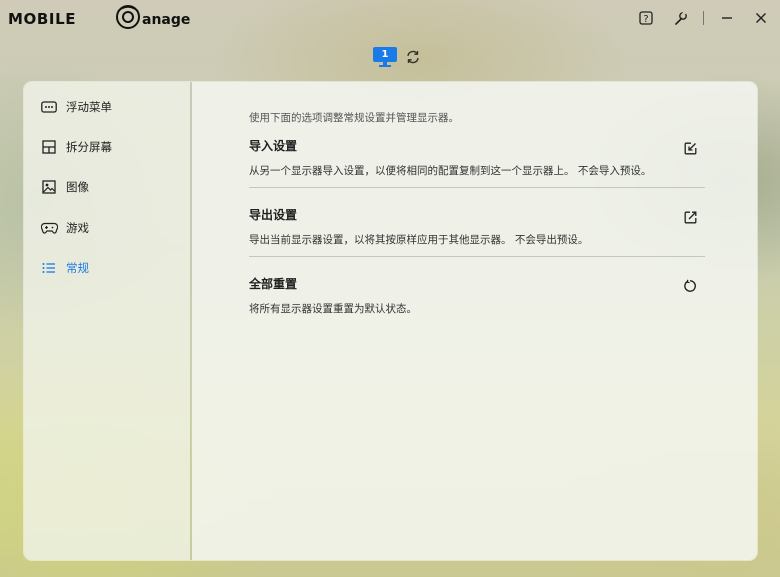 This screenshot has height=577, width=780. What do you see at coordinates (89, 107) in the screenshot?
I see `sidebar-item-label: 浮动菜单` at bounding box center [89, 107].